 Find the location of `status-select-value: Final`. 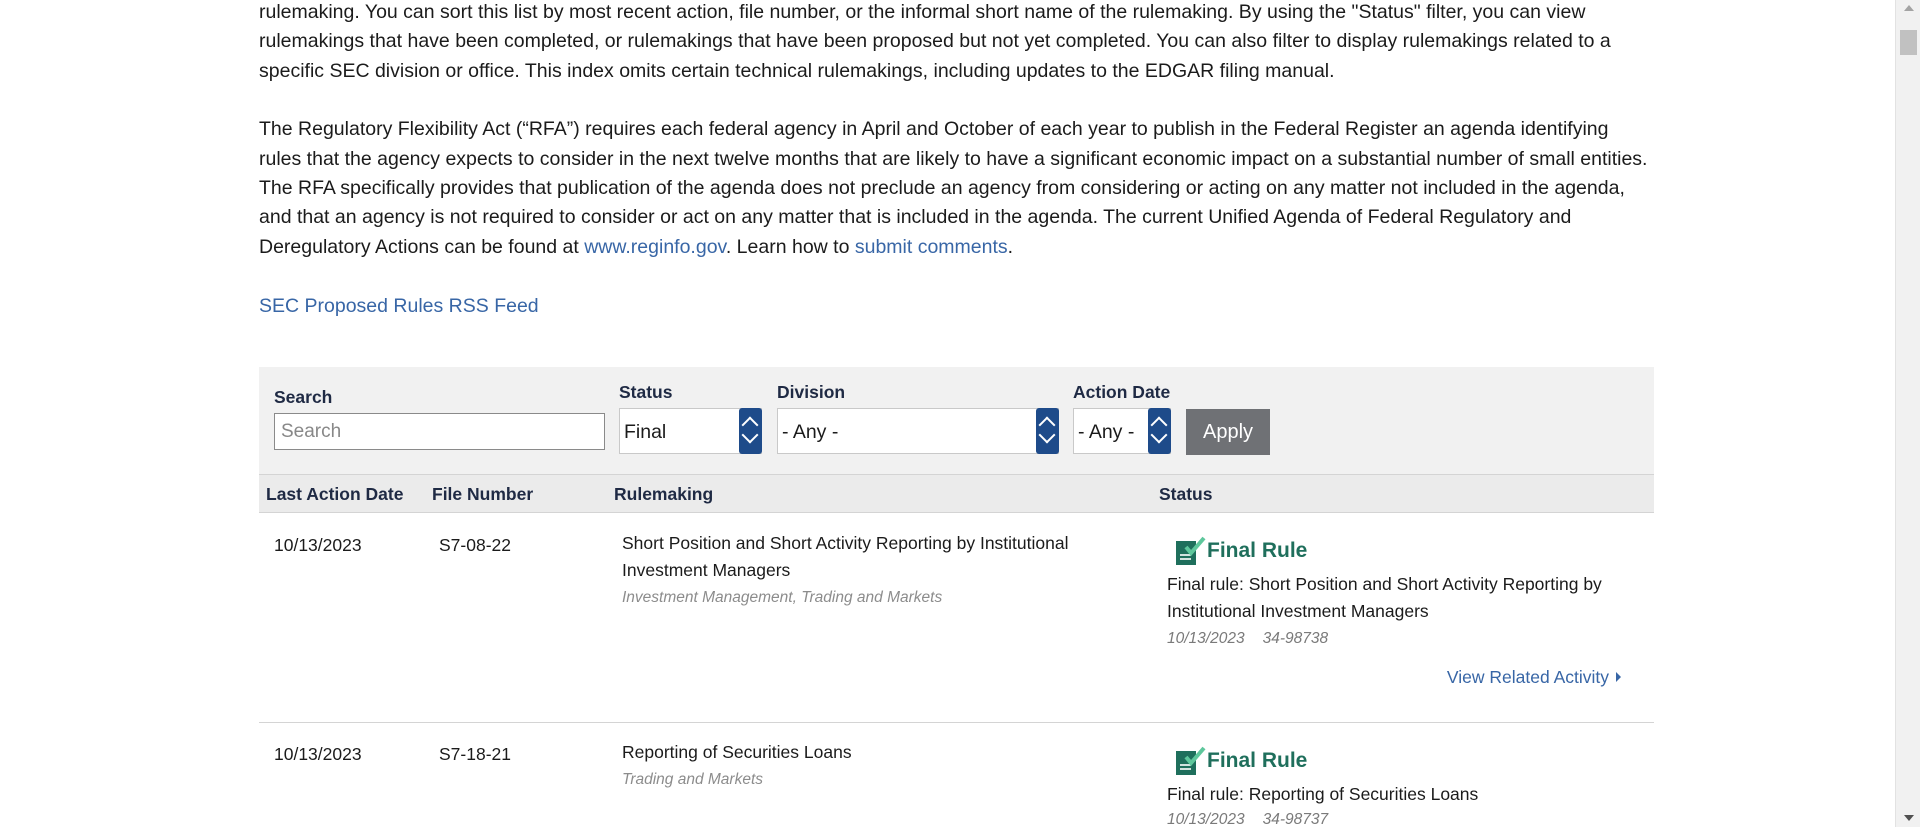

status-select-value: Final is located at coordinates (645, 432).